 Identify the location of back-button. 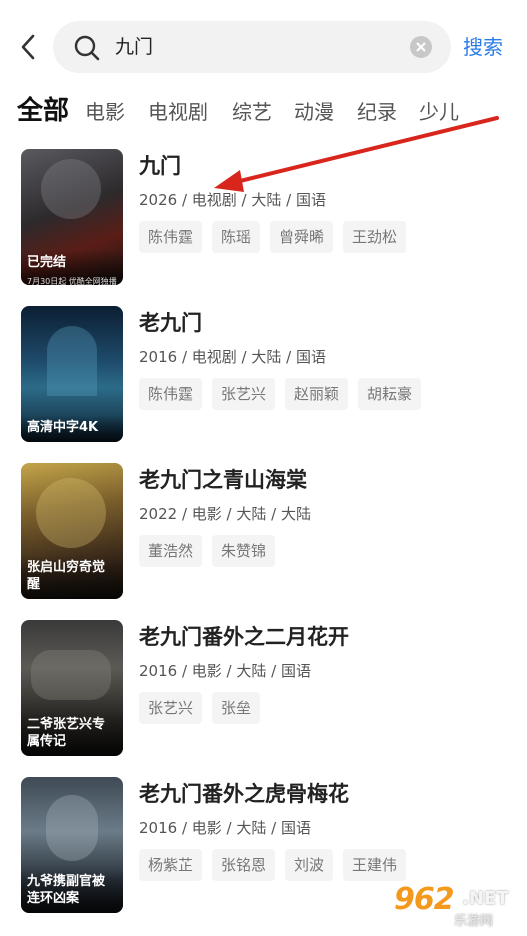
(29, 47).